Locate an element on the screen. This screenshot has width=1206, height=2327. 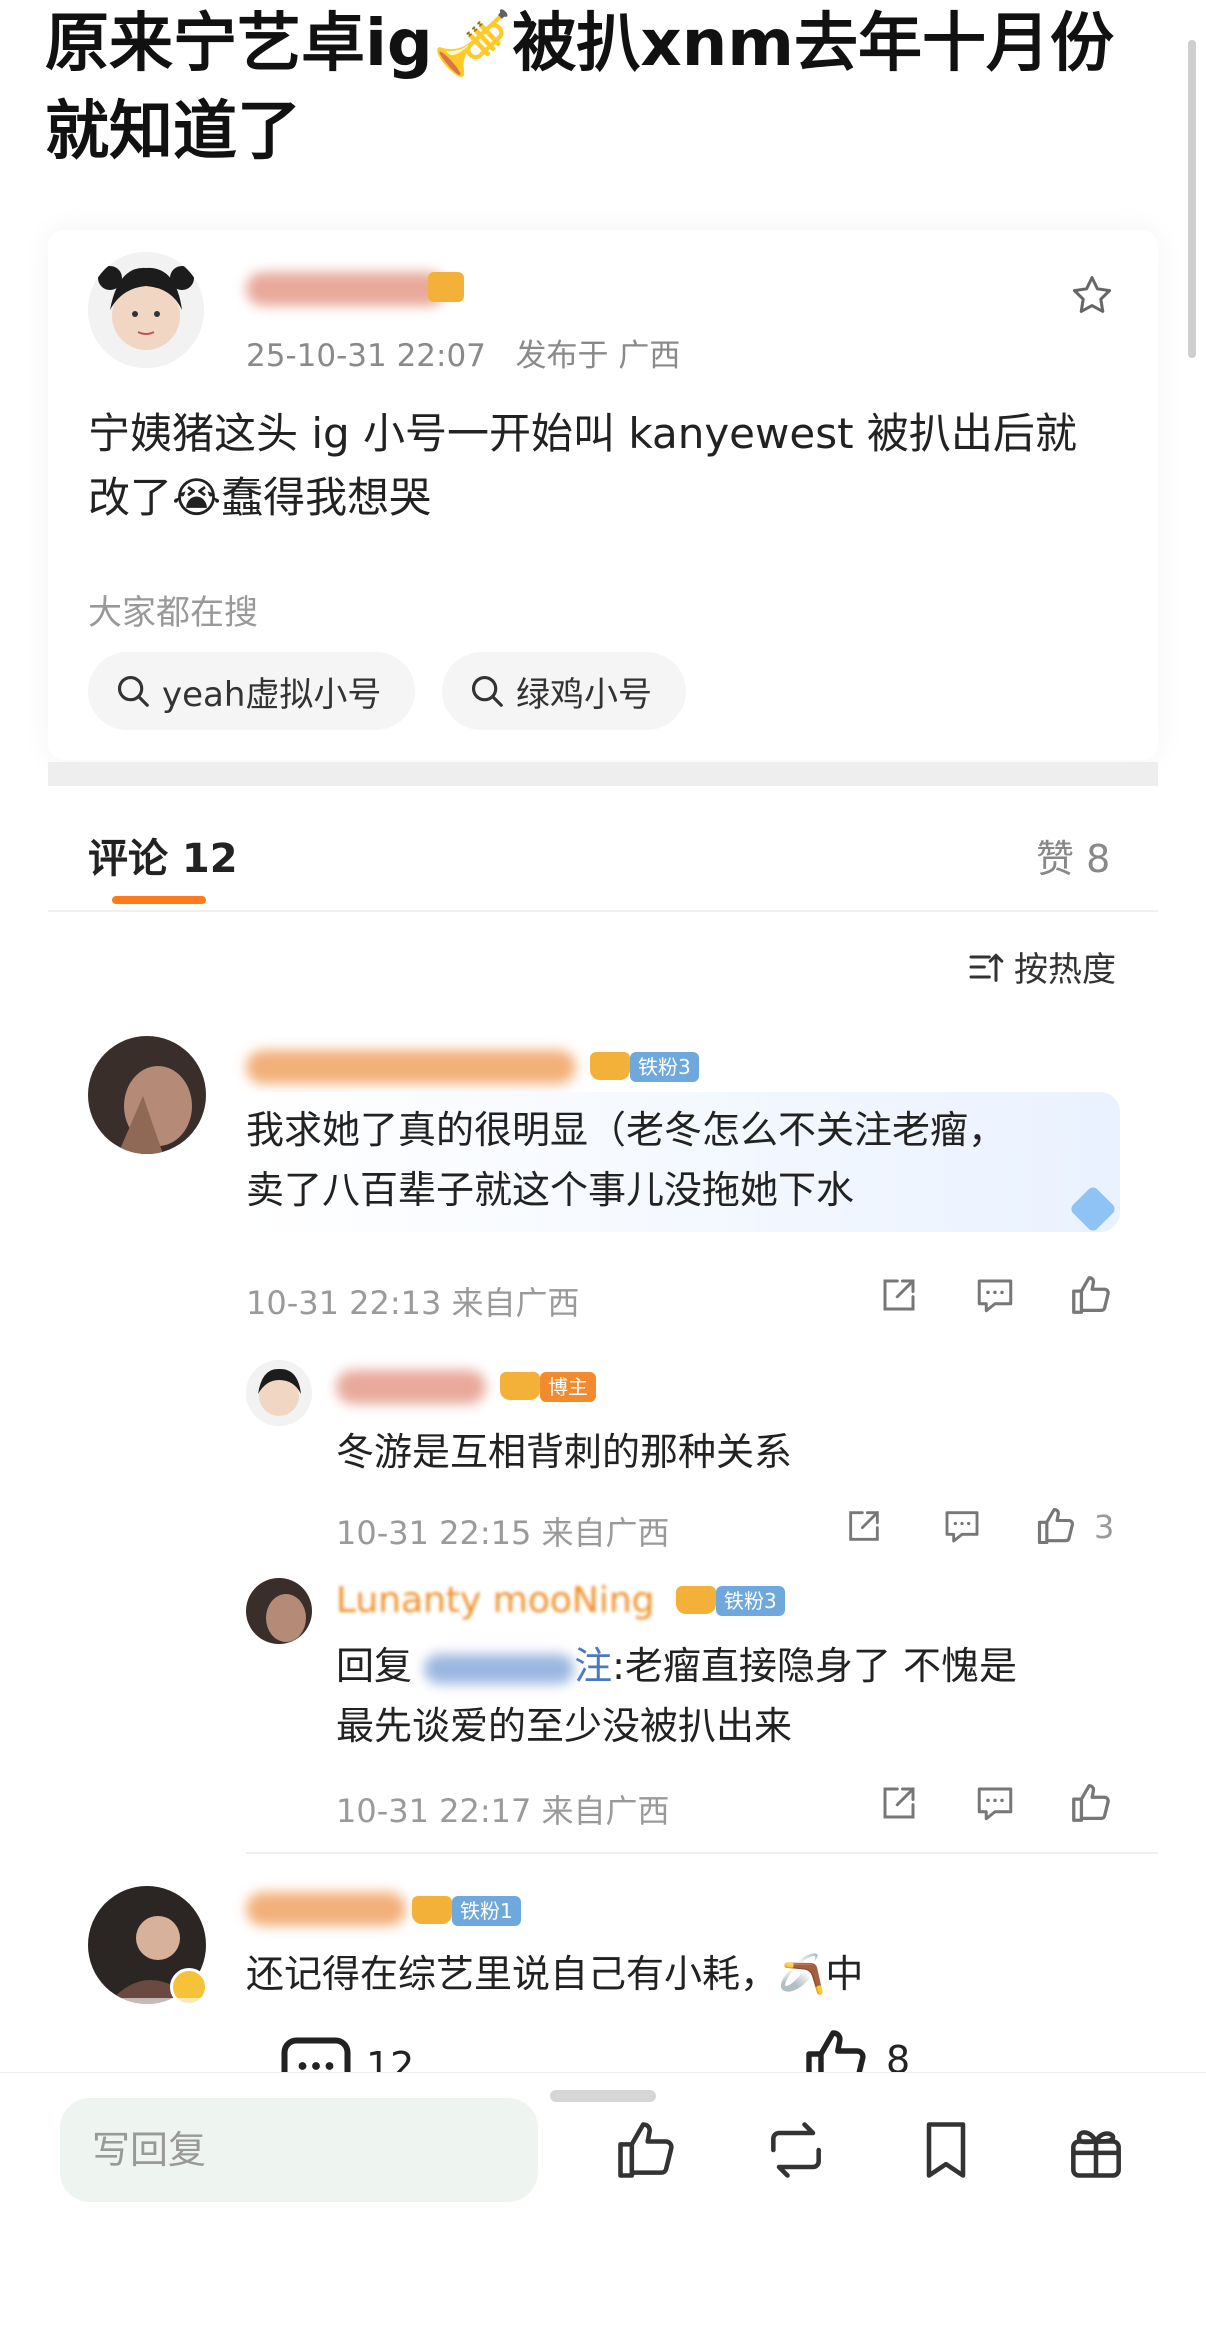
search-chip: 绿鸡小号 is located at coordinates (564, 691).